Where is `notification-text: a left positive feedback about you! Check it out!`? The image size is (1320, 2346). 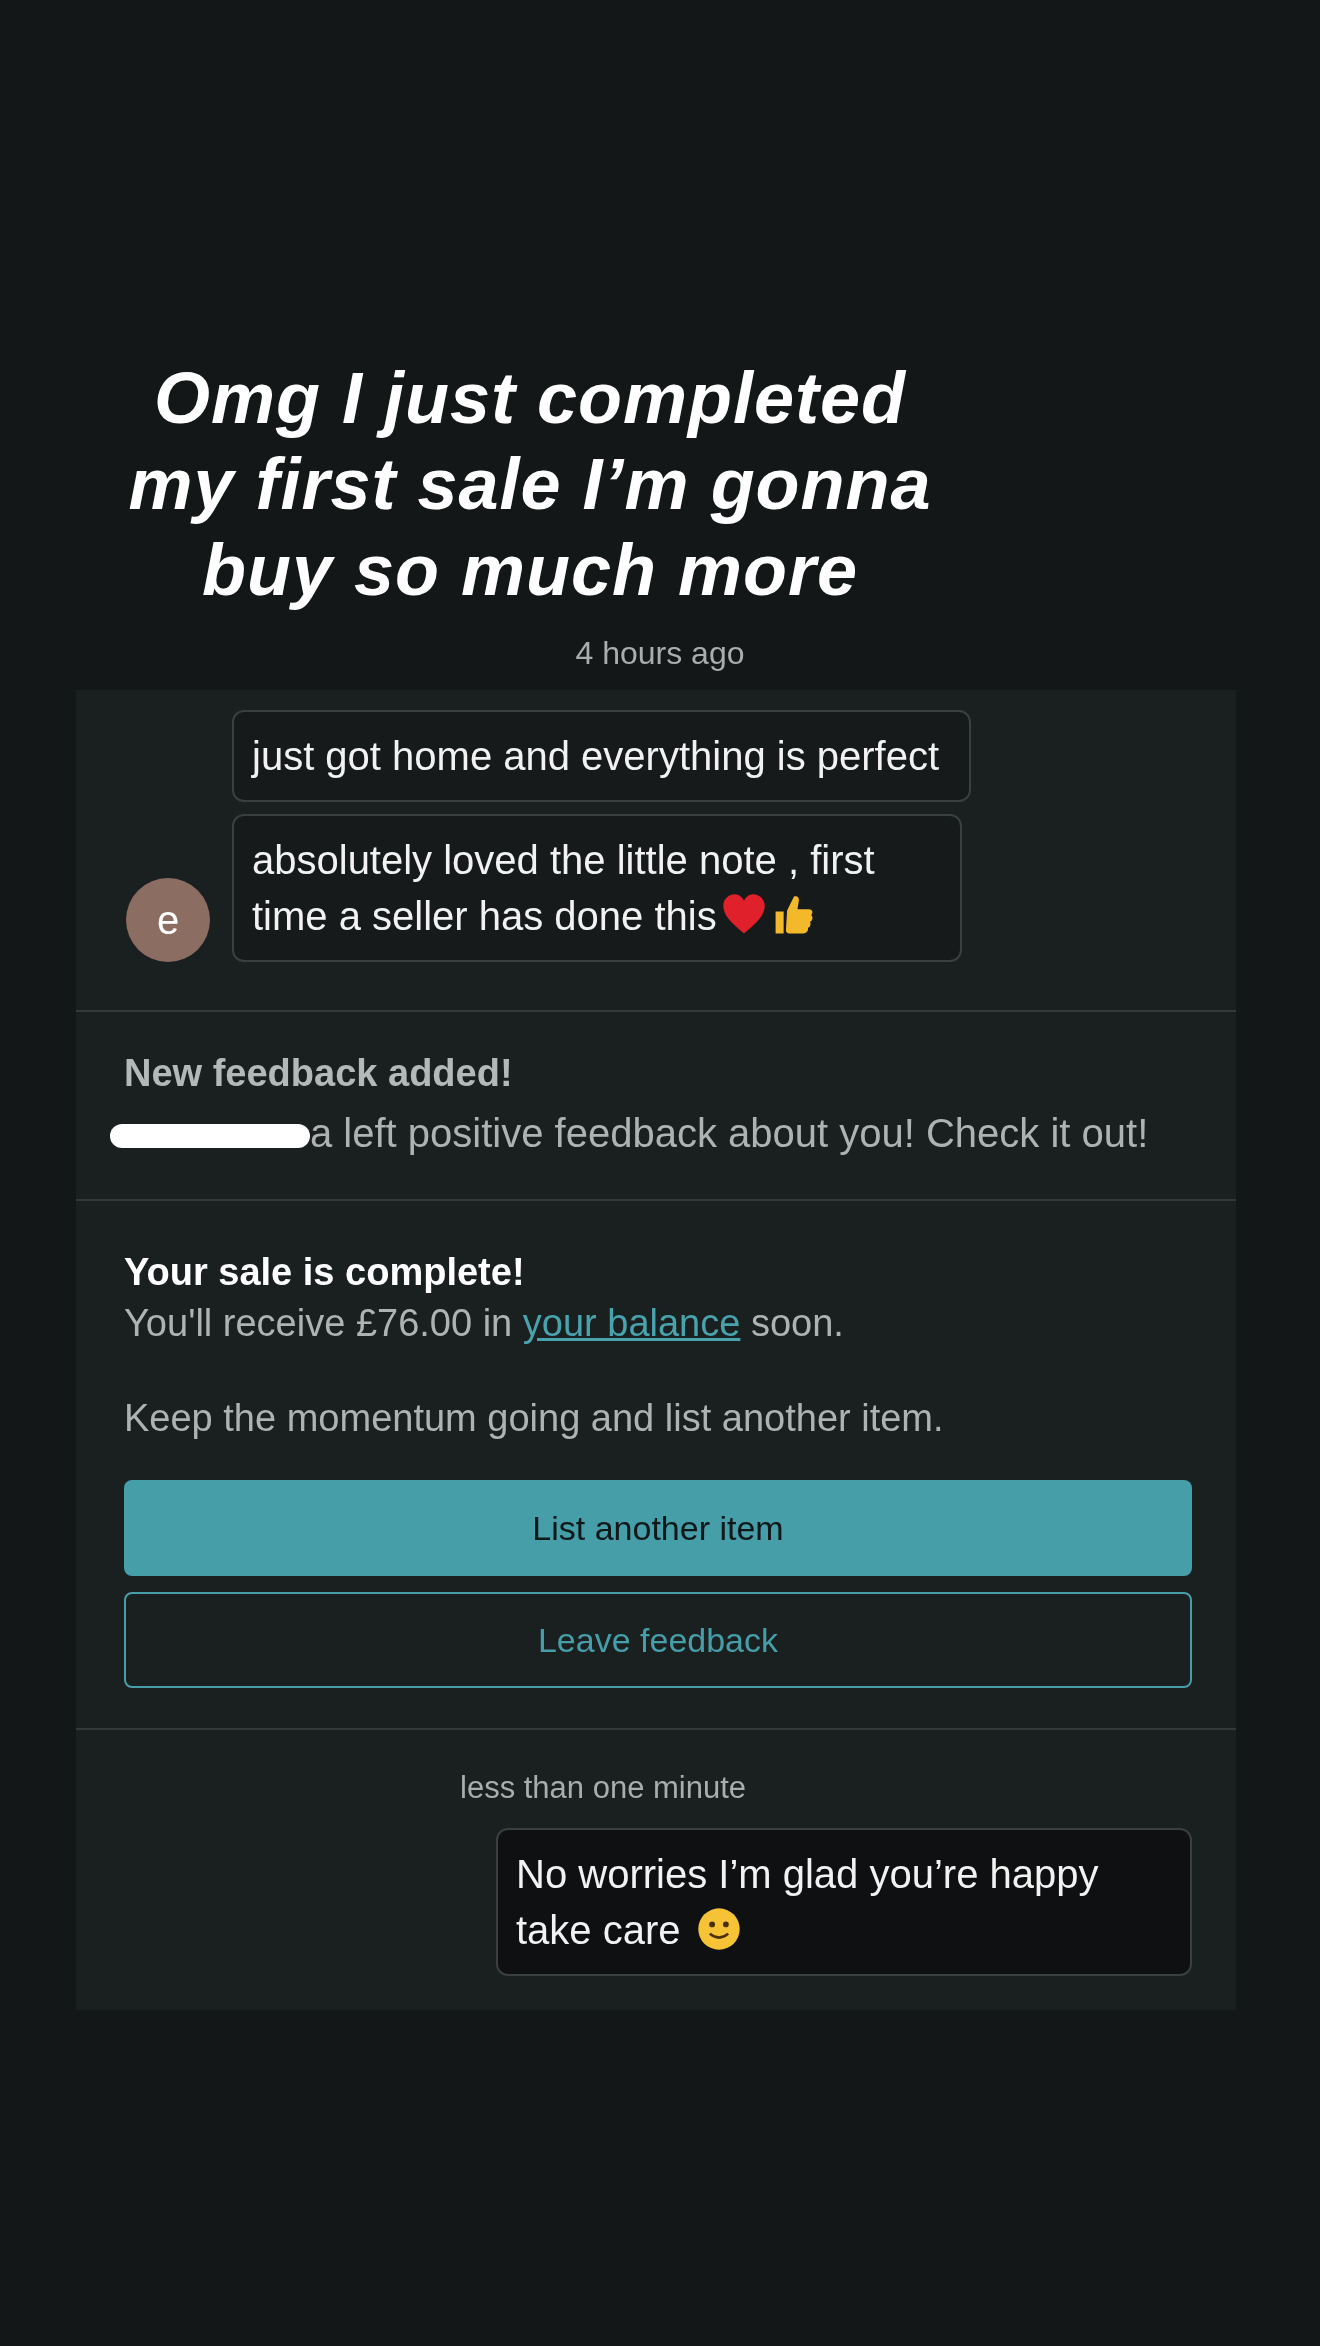 notification-text: a left positive feedback about you! Check it out! is located at coordinates (729, 1133).